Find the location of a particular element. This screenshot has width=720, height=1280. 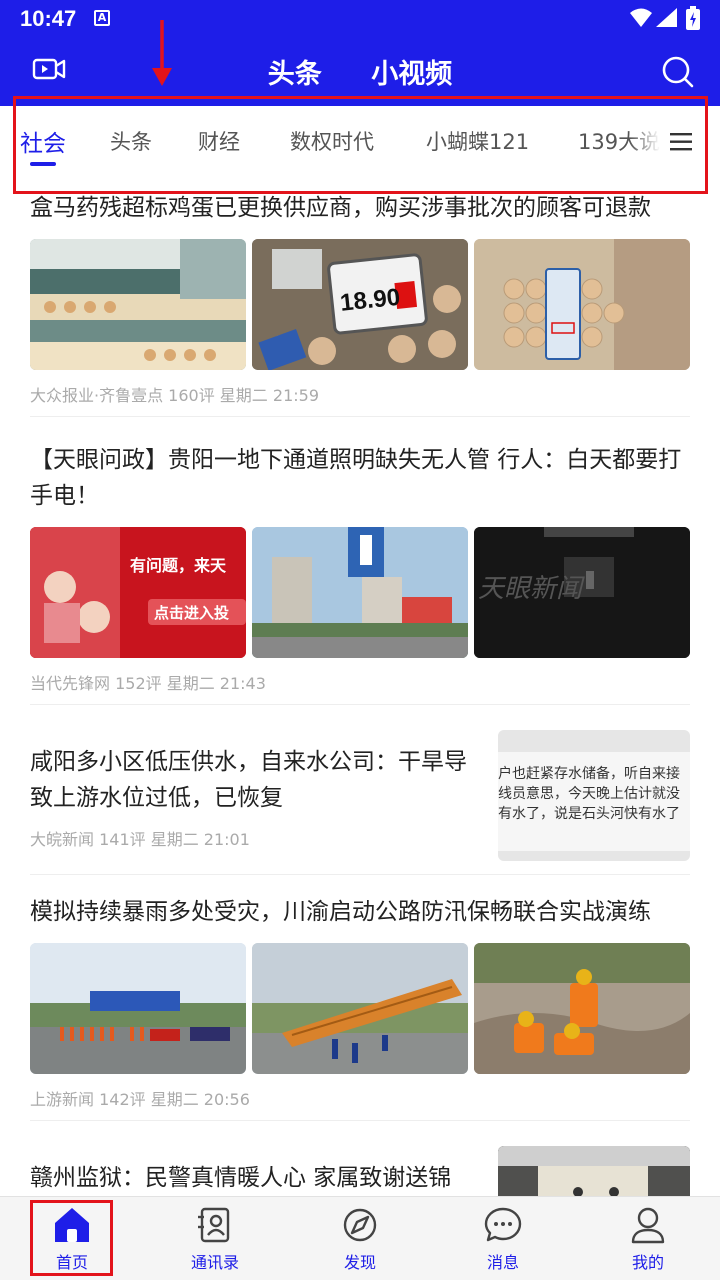

thumbnail-price-tag: 18.90 is located at coordinates (360, 304).